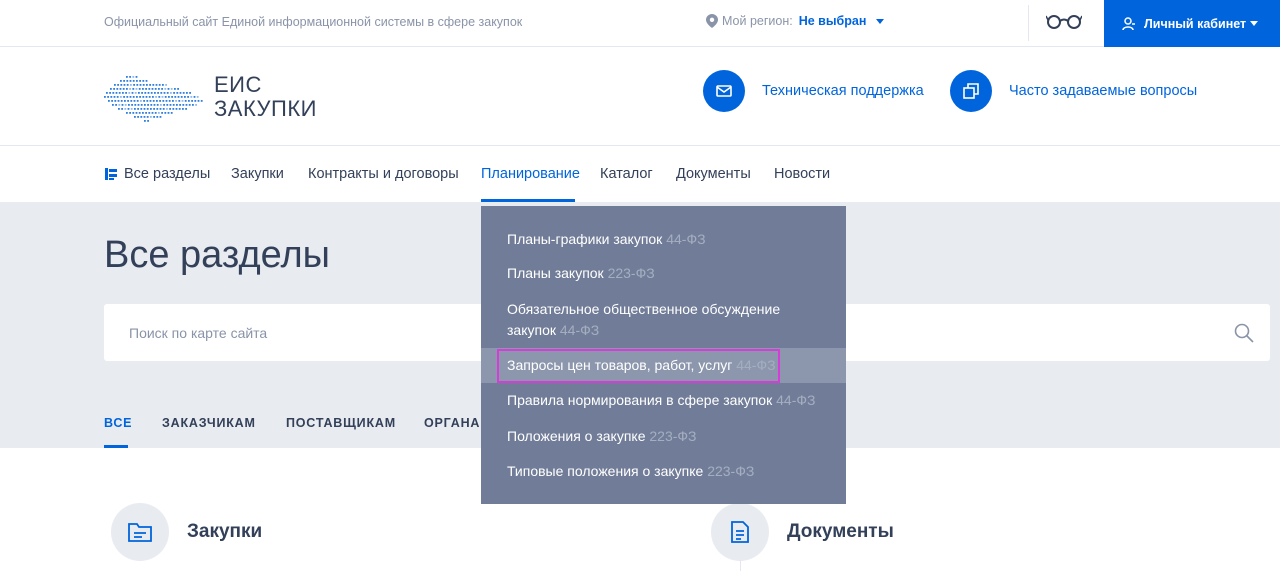 Image resolution: width=1280 pixels, height=571 pixels. I want to click on menu-item-label: Правила нормирования в сфере закупок, so click(640, 400).